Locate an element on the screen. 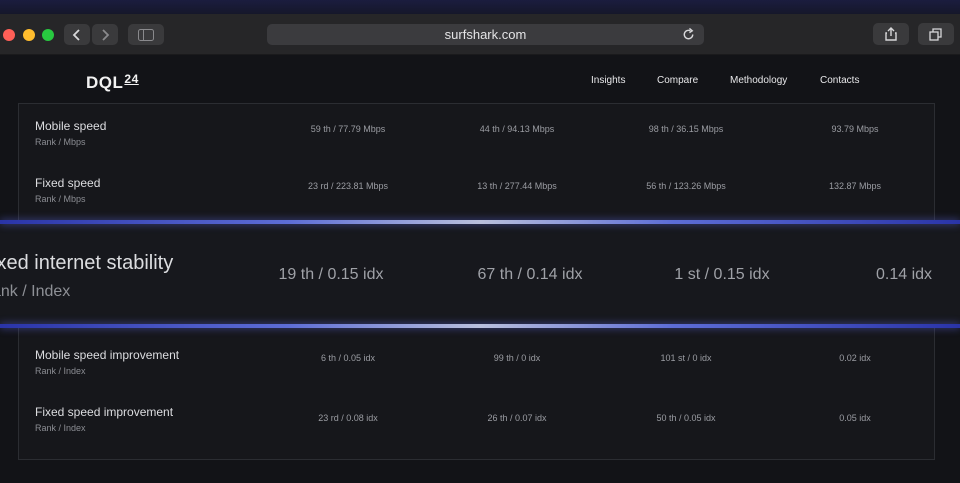  row-title: Fixed speed is located at coordinates (68, 183).